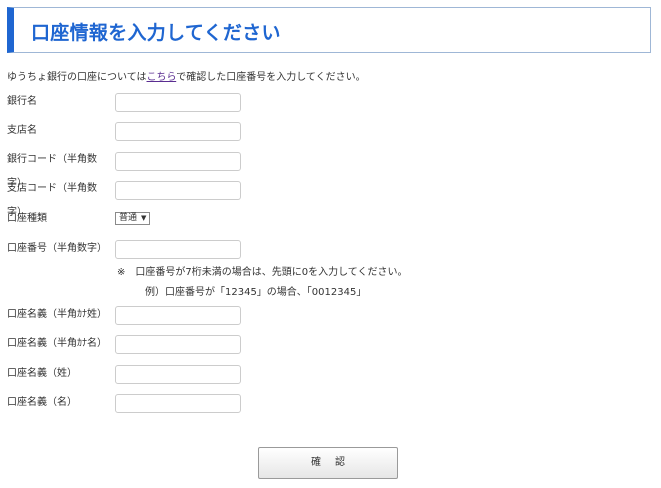 The image size is (661, 488). What do you see at coordinates (22, 101) in the screenshot?
I see `bank-name-label: 銀行名` at bounding box center [22, 101].